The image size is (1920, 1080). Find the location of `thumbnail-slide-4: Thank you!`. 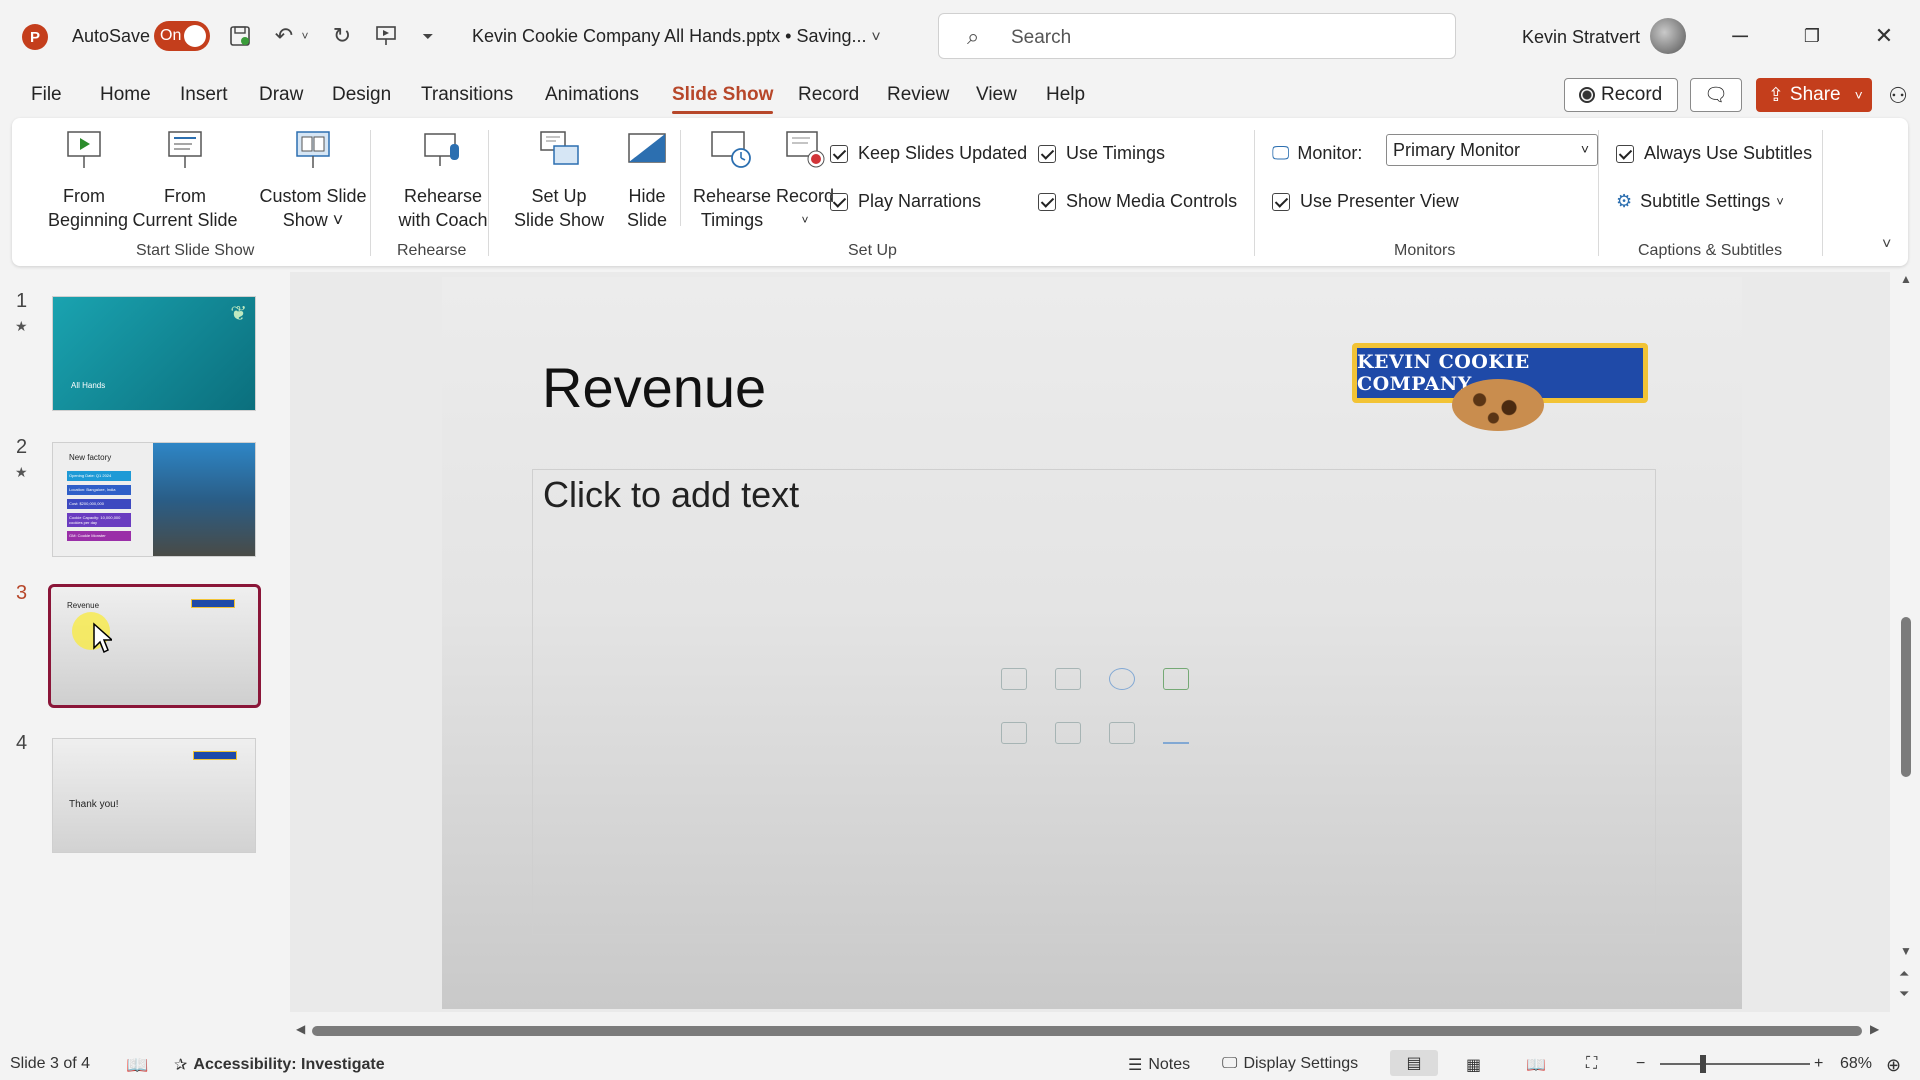

thumbnail-slide-4: Thank you! is located at coordinates (154, 795).